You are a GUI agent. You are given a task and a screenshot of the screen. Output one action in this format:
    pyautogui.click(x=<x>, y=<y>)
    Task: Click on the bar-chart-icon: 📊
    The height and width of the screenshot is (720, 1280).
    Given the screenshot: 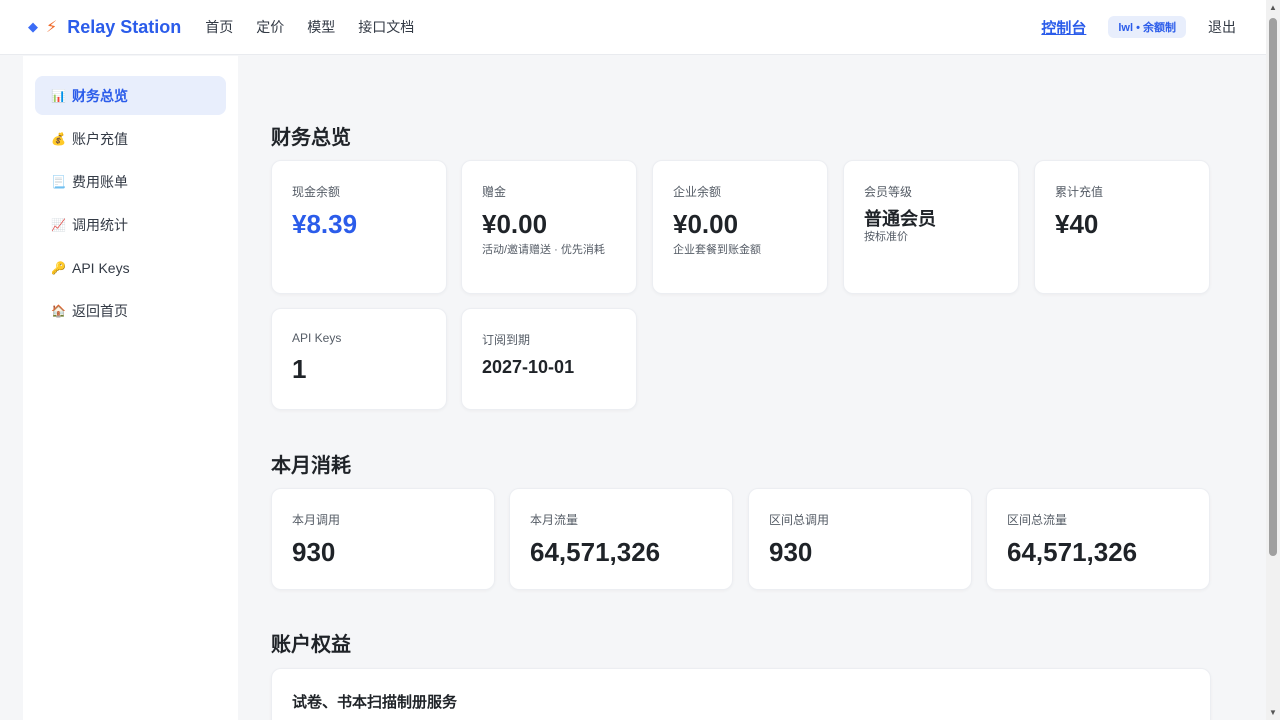 What is the action you would take?
    pyautogui.click(x=58, y=95)
    